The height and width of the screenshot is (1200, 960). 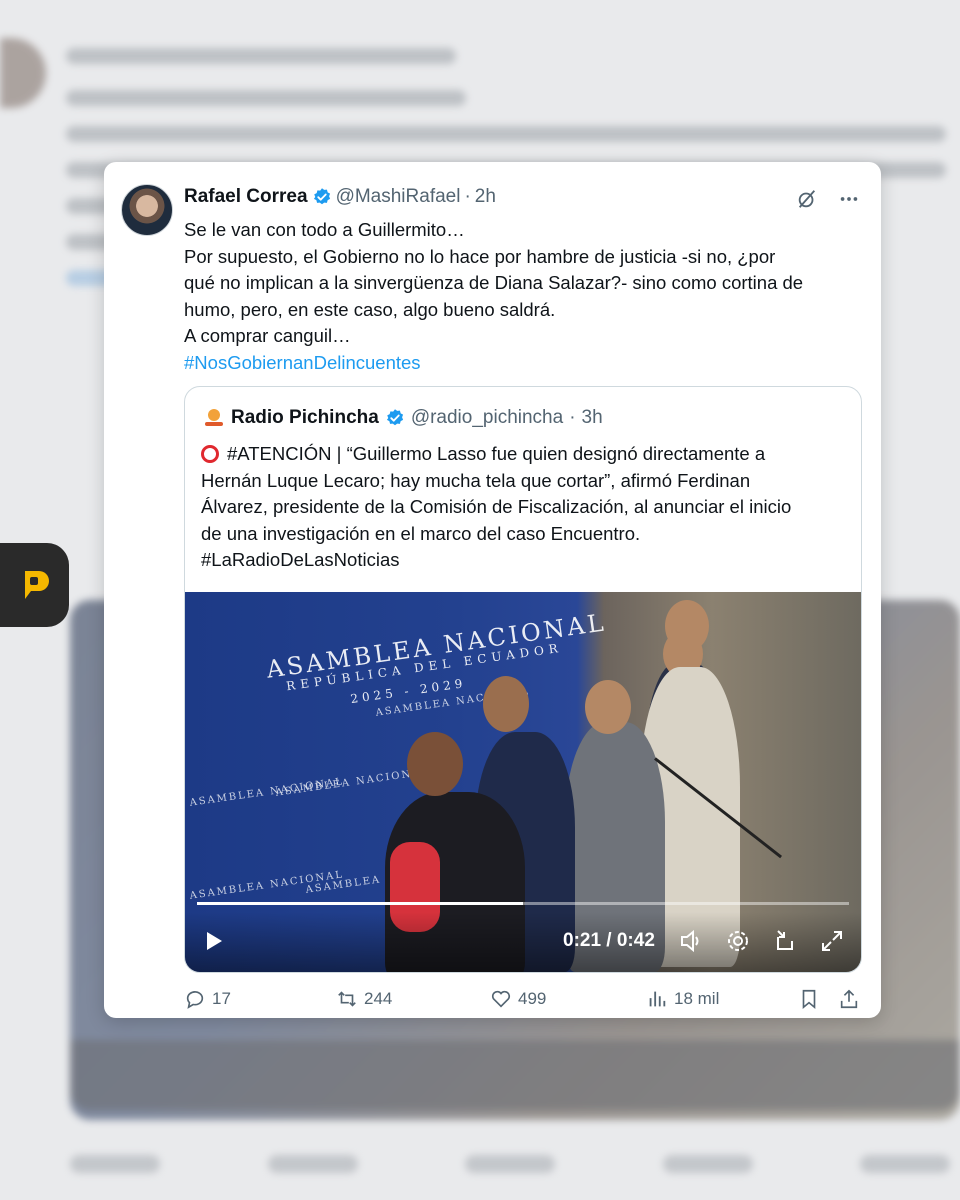 What do you see at coordinates (147, 210) in the screenshot?
I see `author-avatar` at bounding box center [147, 210].